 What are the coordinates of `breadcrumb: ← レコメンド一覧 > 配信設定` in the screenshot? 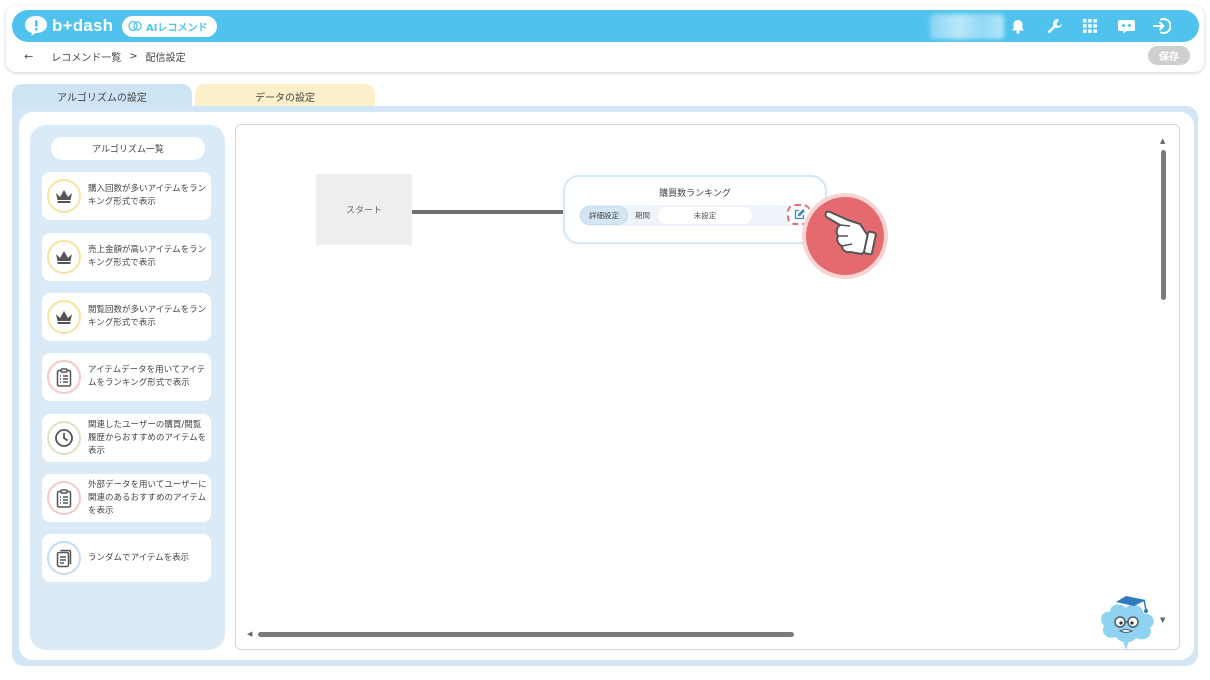 It's located at (105, 56).